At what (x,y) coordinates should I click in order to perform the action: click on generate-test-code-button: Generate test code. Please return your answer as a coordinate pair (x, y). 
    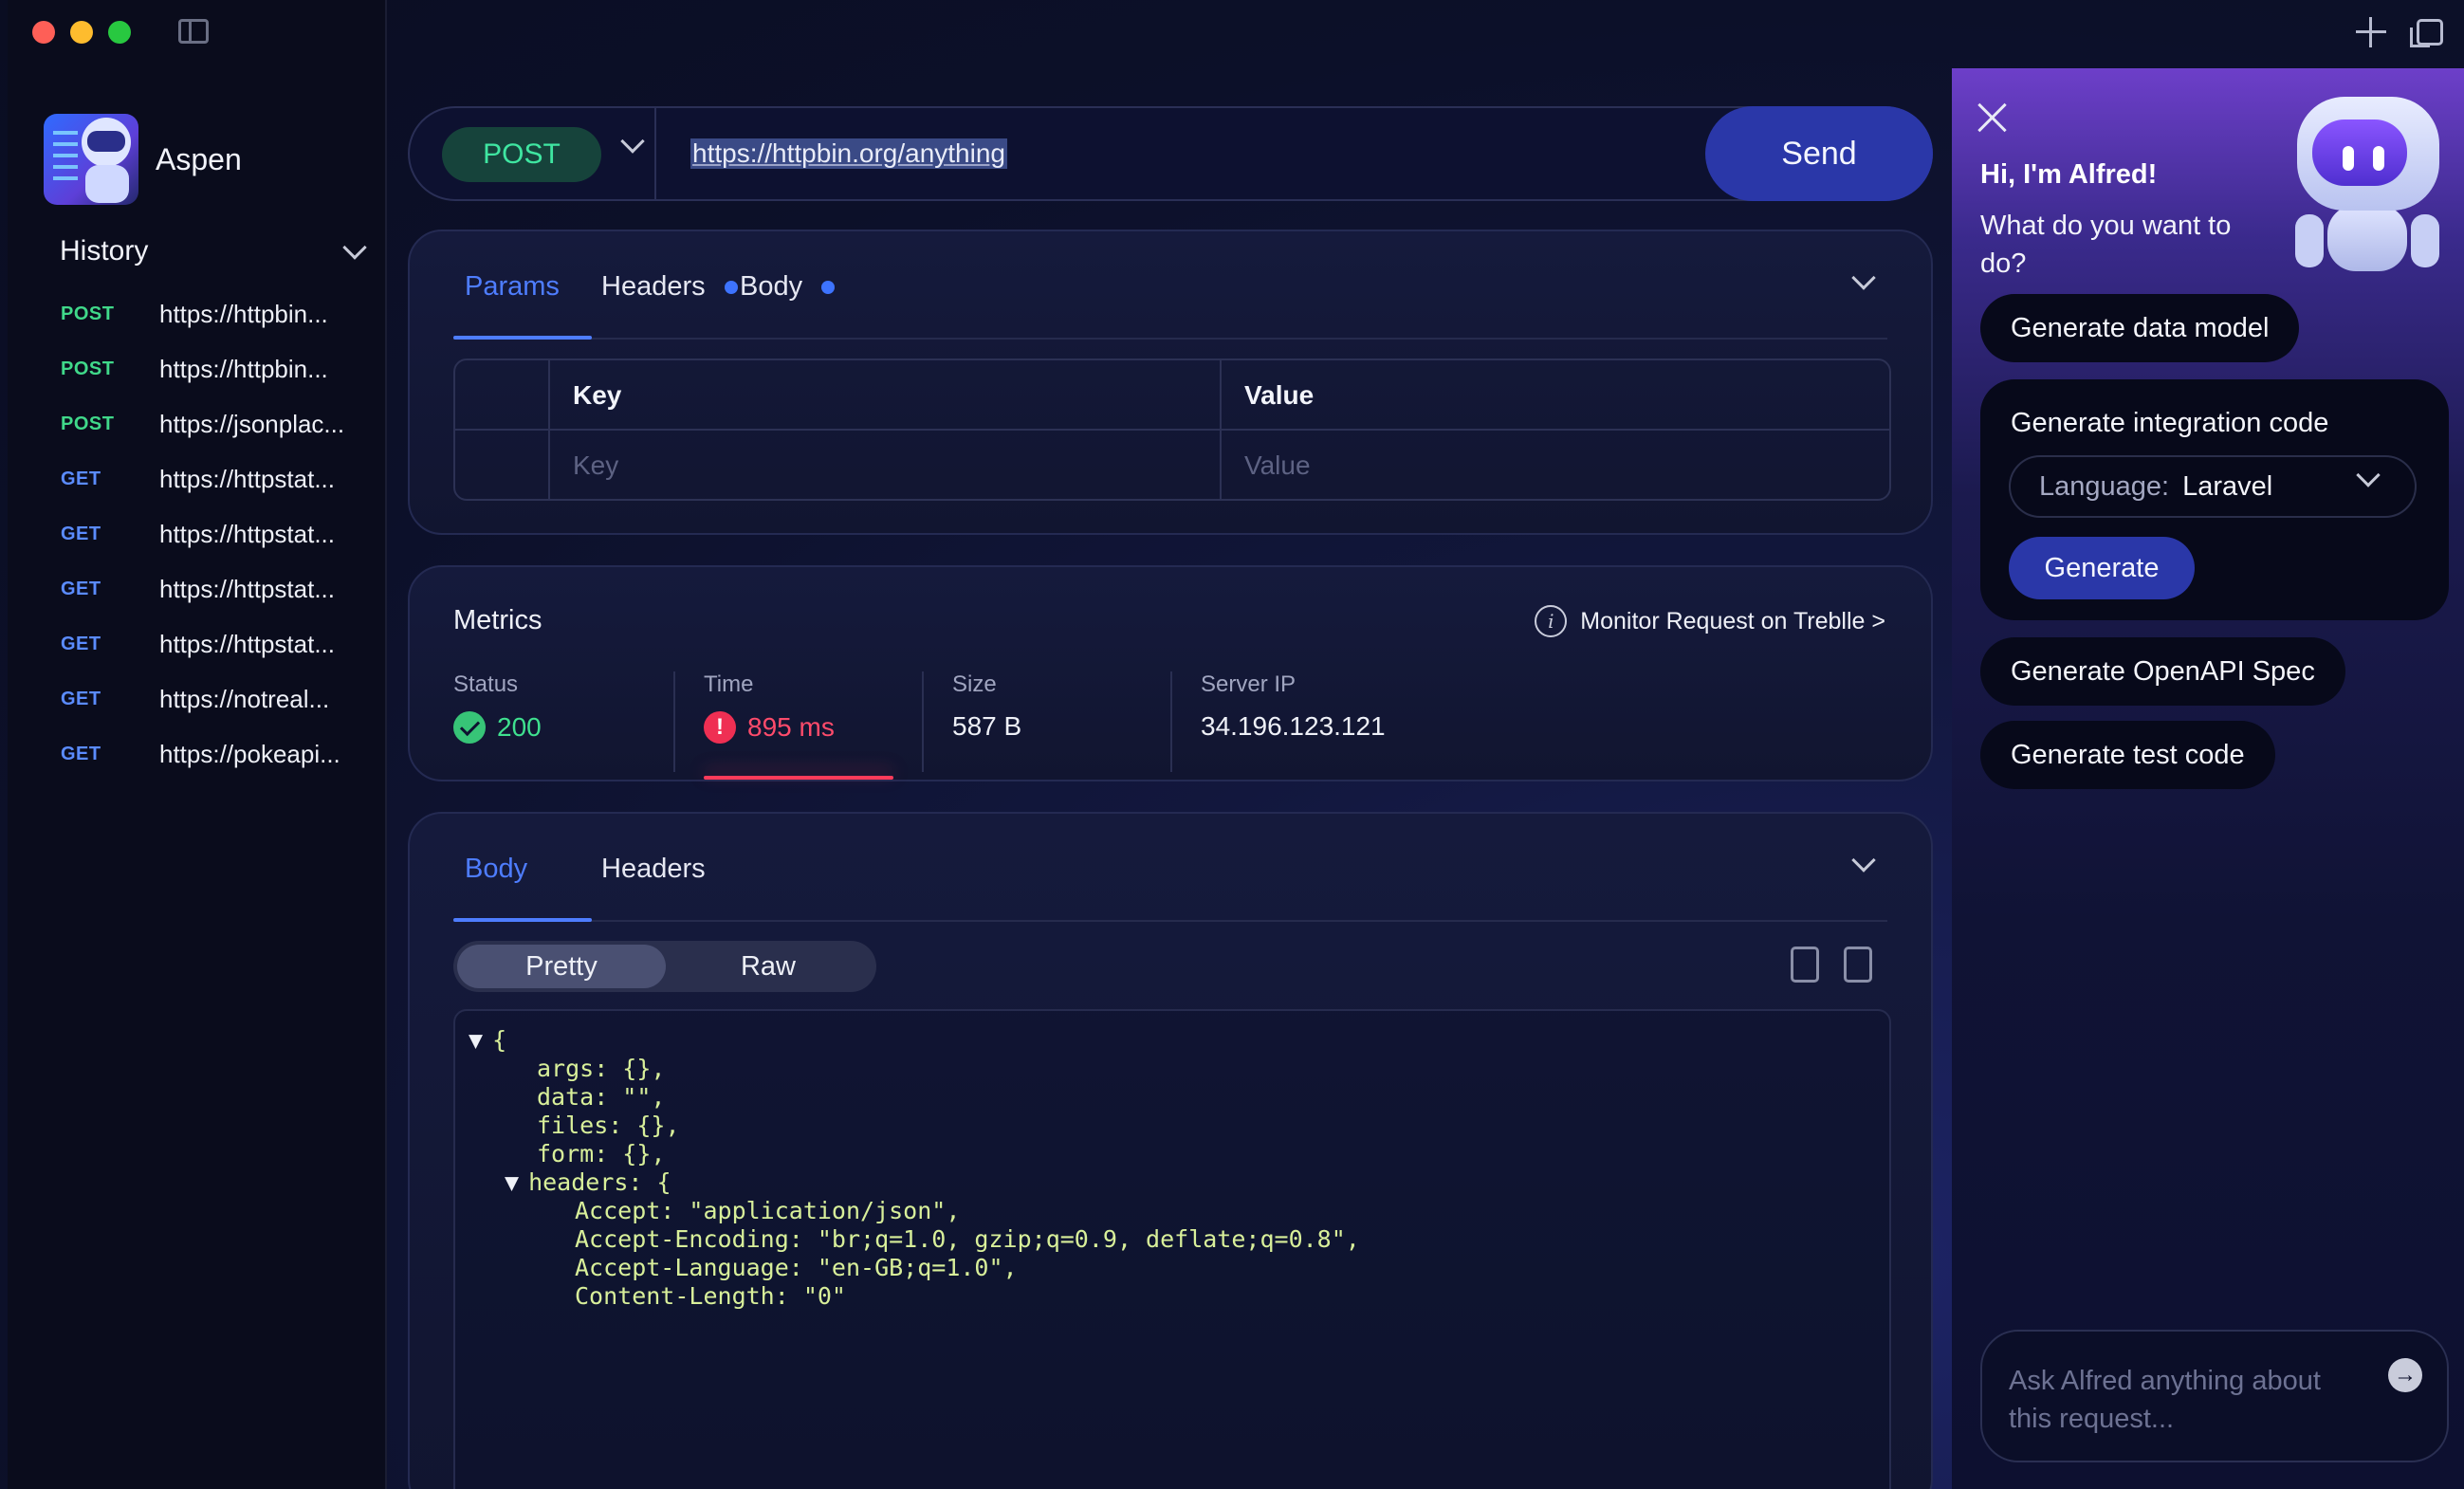
    Looking at the image, I should click on (2127, 755).